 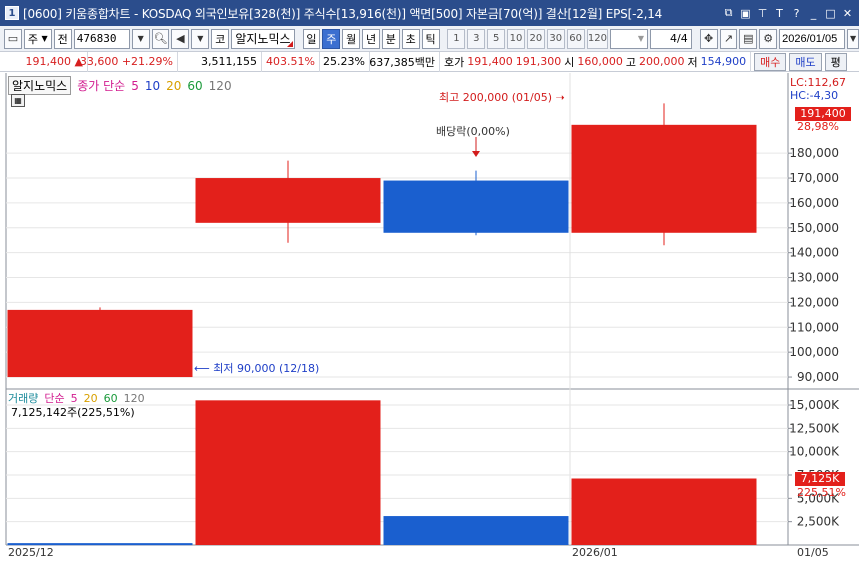 What do you see at coordinates (44, 38) in the screenshot?
I see `chevron-down-icon: ▼` at bounding box center [44, 38].